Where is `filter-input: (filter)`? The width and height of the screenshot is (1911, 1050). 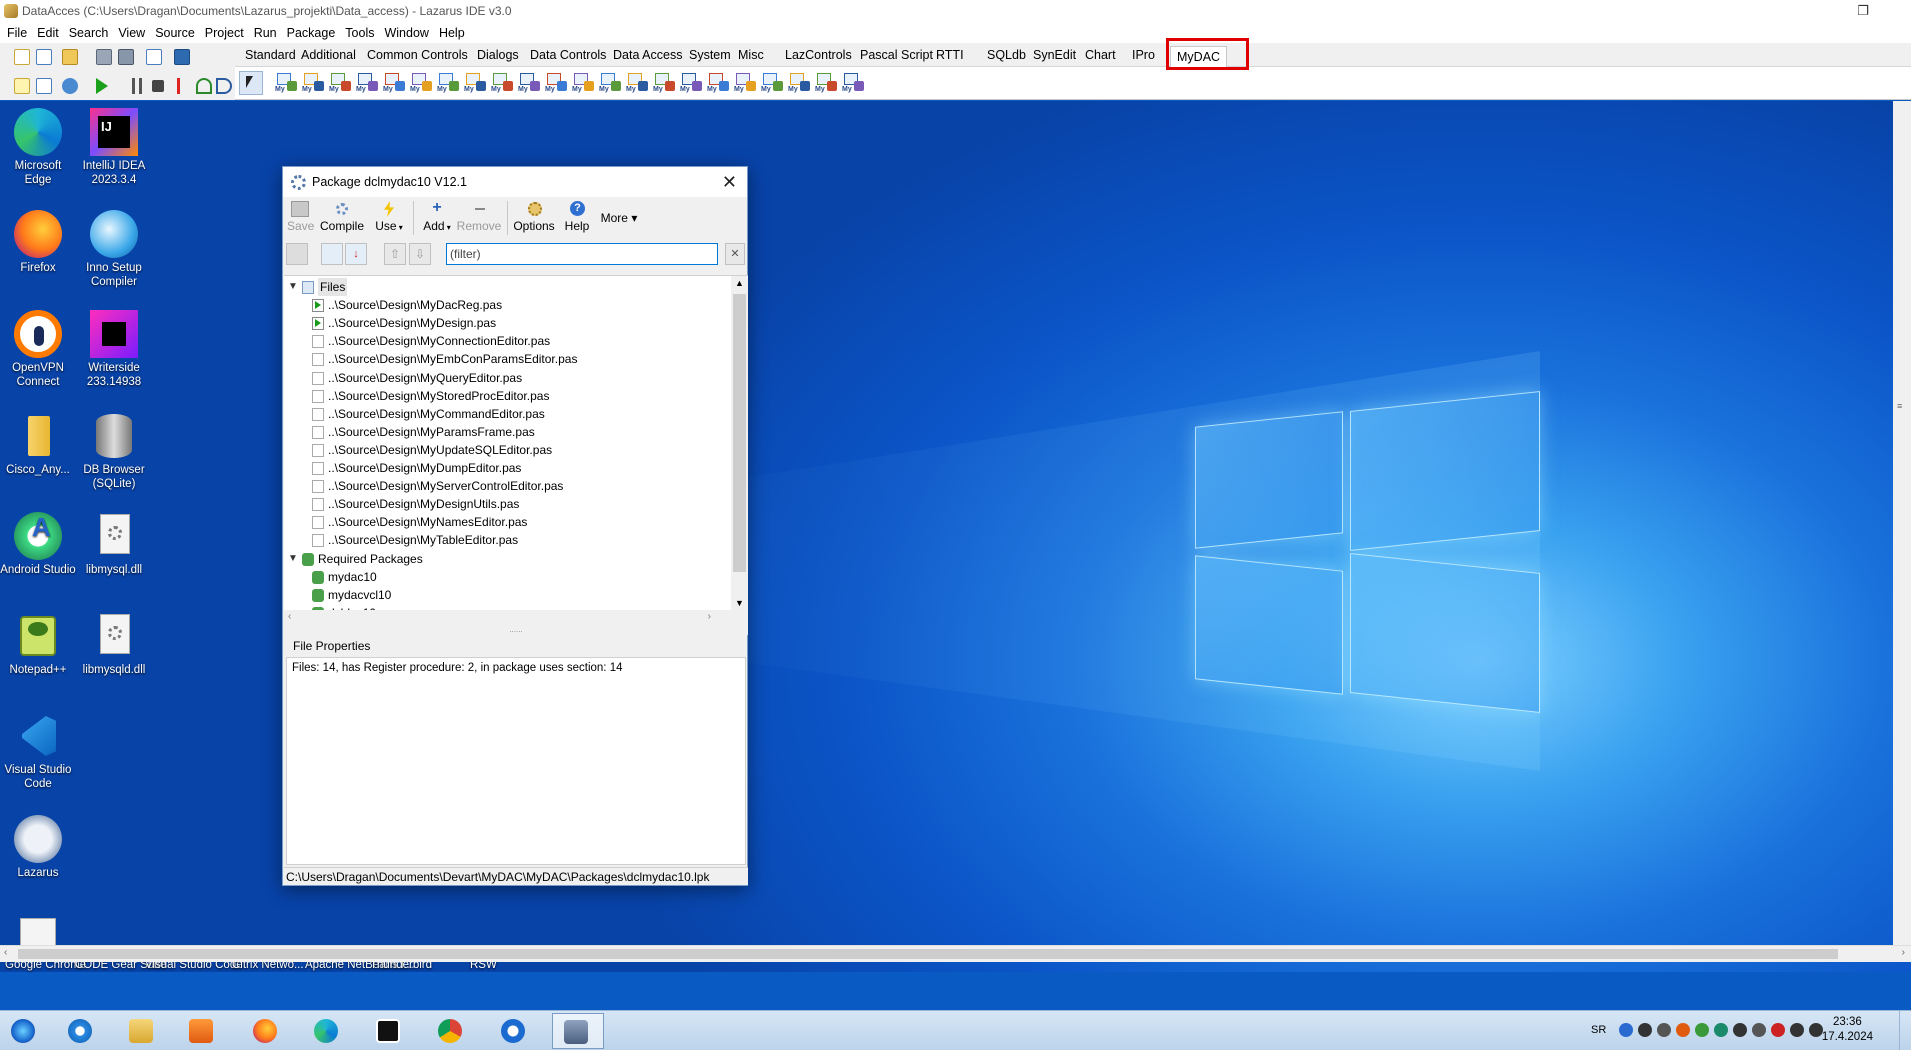 filter-input: (filter) is located at coordinates (582, 254).